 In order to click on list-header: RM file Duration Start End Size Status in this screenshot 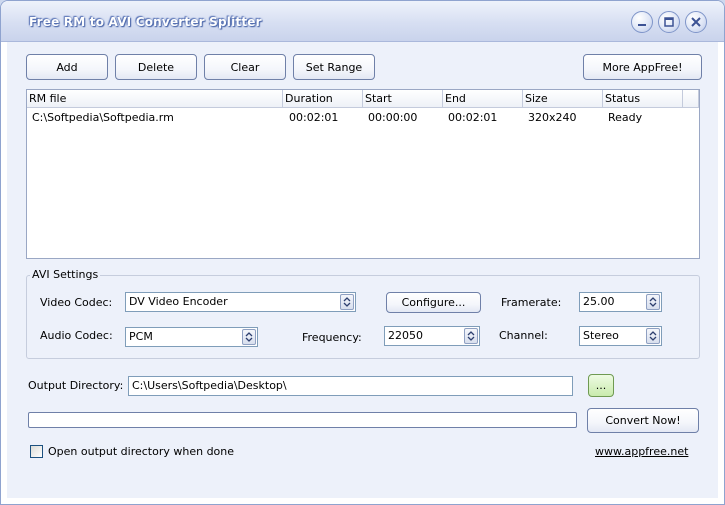, I will do `click(363, 99)`.